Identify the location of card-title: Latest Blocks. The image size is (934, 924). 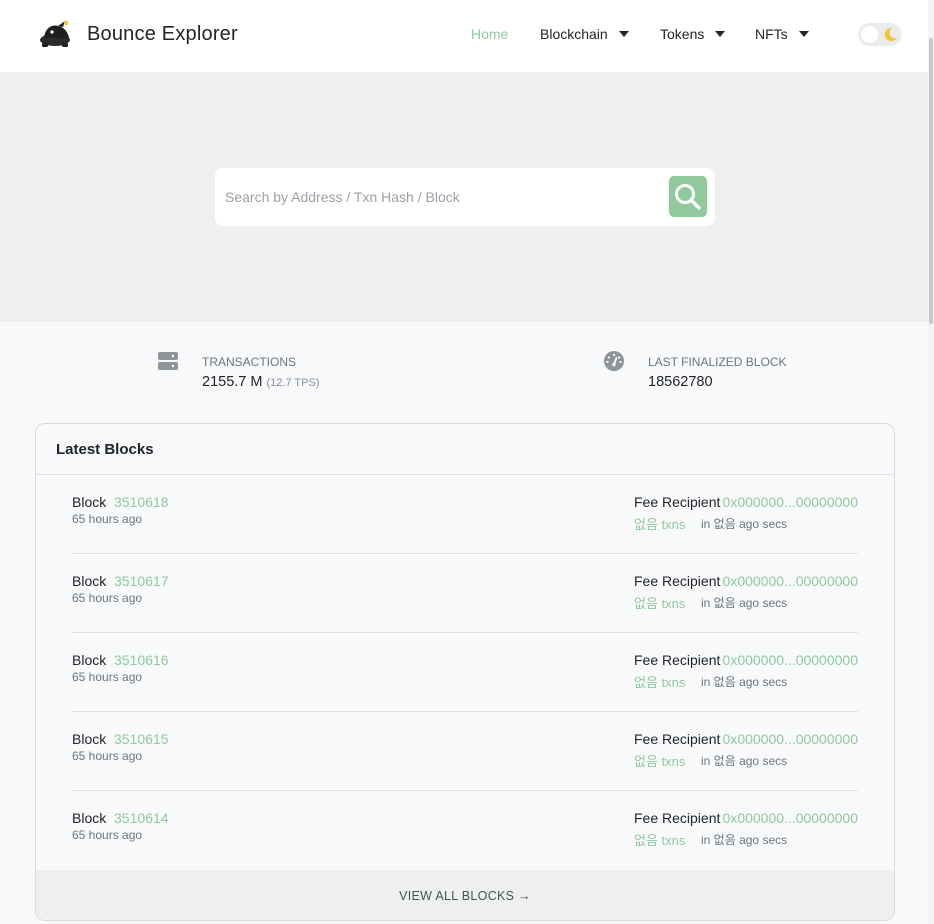
(105, 449).